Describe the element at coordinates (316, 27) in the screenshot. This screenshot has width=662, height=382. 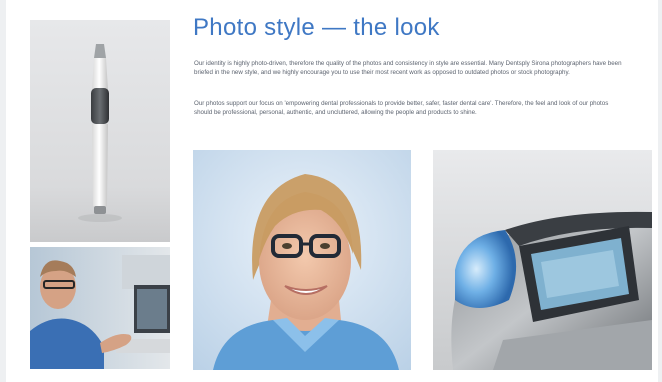
I see `page-title: Photo style — the look` at that location.